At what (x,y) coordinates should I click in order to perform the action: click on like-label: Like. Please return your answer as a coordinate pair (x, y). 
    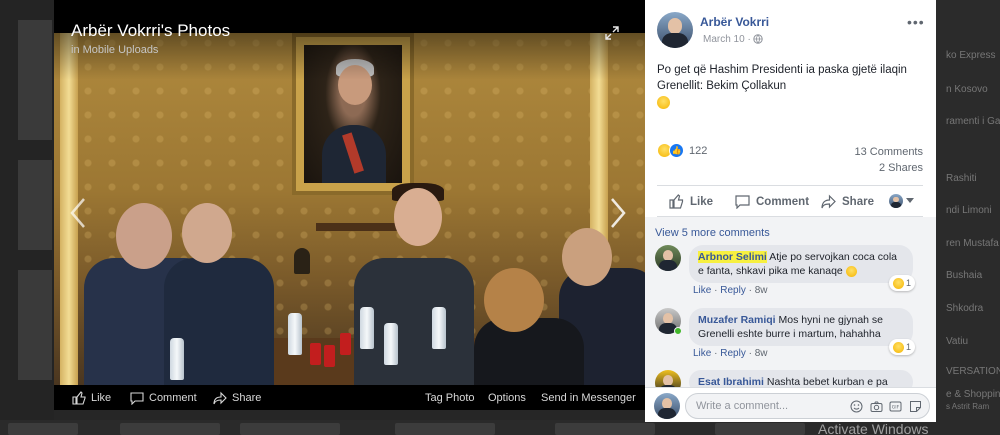
    Looking at the image, I should click on (702, 201).